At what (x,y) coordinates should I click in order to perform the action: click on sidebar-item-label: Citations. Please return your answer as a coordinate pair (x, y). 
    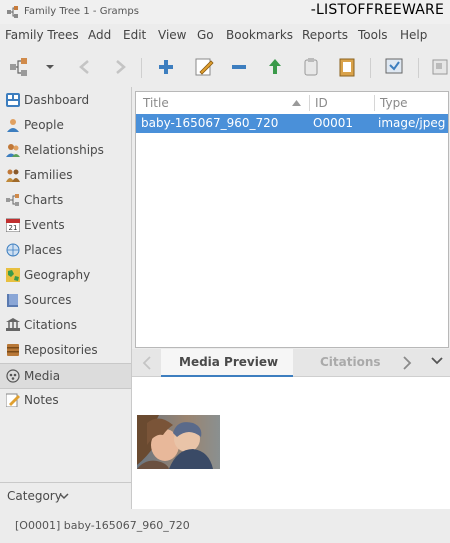
    Looking at the image, I should click on (51, 325).